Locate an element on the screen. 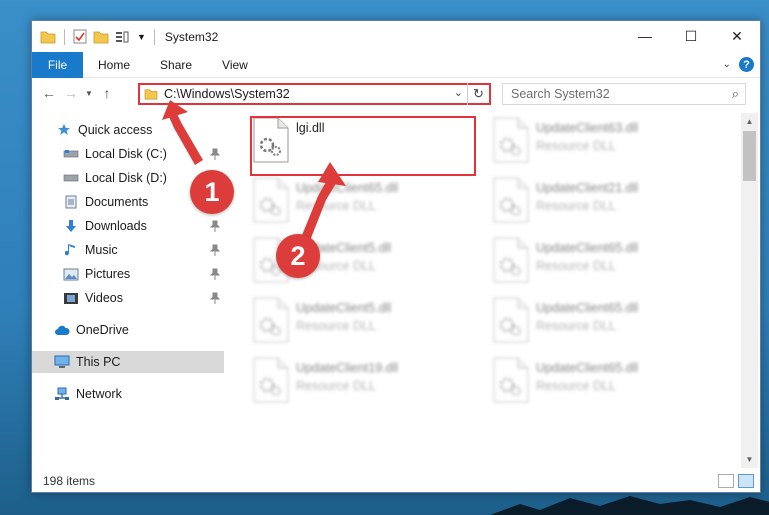 The height and width of the screenshot is (515, 769). sidebar-item-label: This PC is located at coordinates (98, 362).